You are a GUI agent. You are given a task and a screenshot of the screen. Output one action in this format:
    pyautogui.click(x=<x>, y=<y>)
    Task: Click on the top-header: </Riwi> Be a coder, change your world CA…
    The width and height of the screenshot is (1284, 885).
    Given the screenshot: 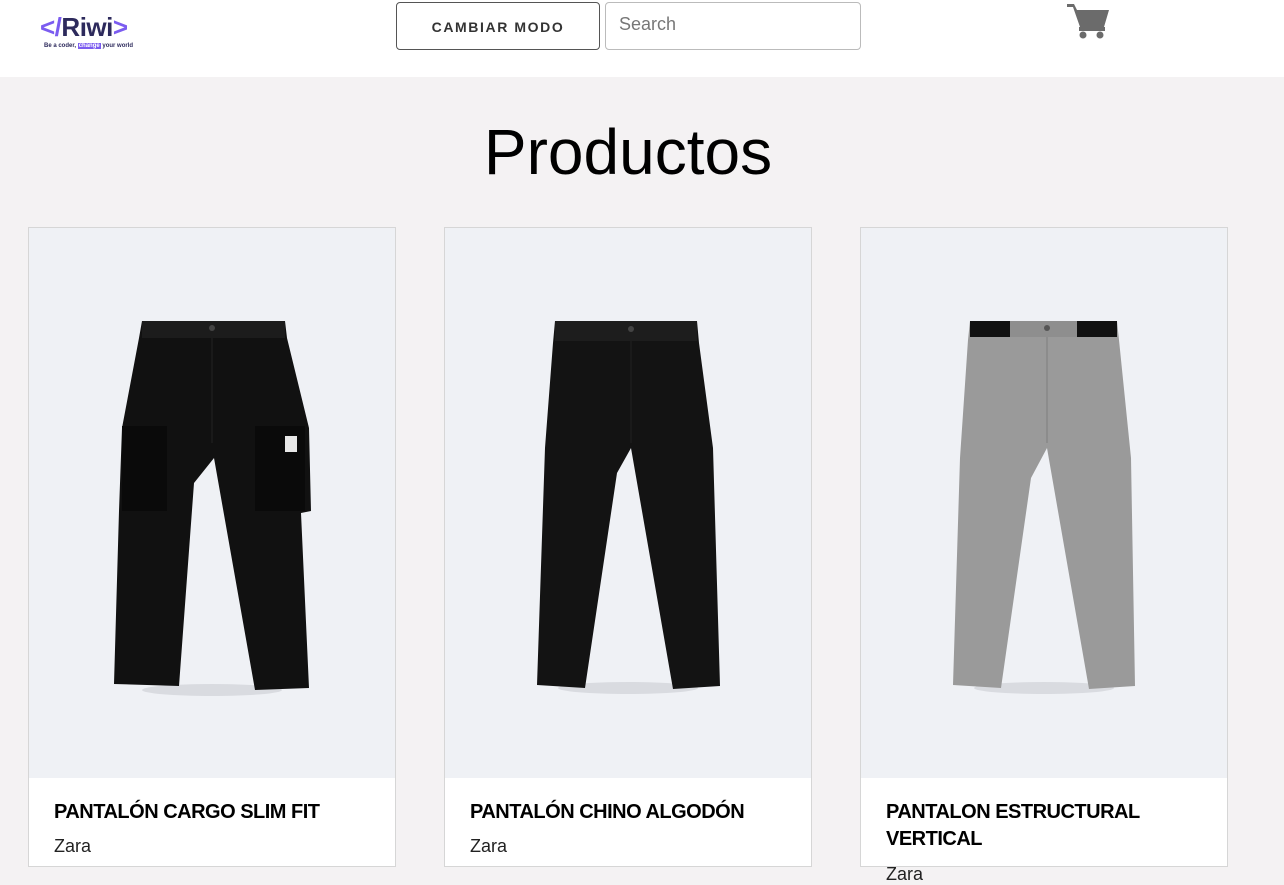 What is the action you would take?
    pyautogui.click(x=642, y=38)
    